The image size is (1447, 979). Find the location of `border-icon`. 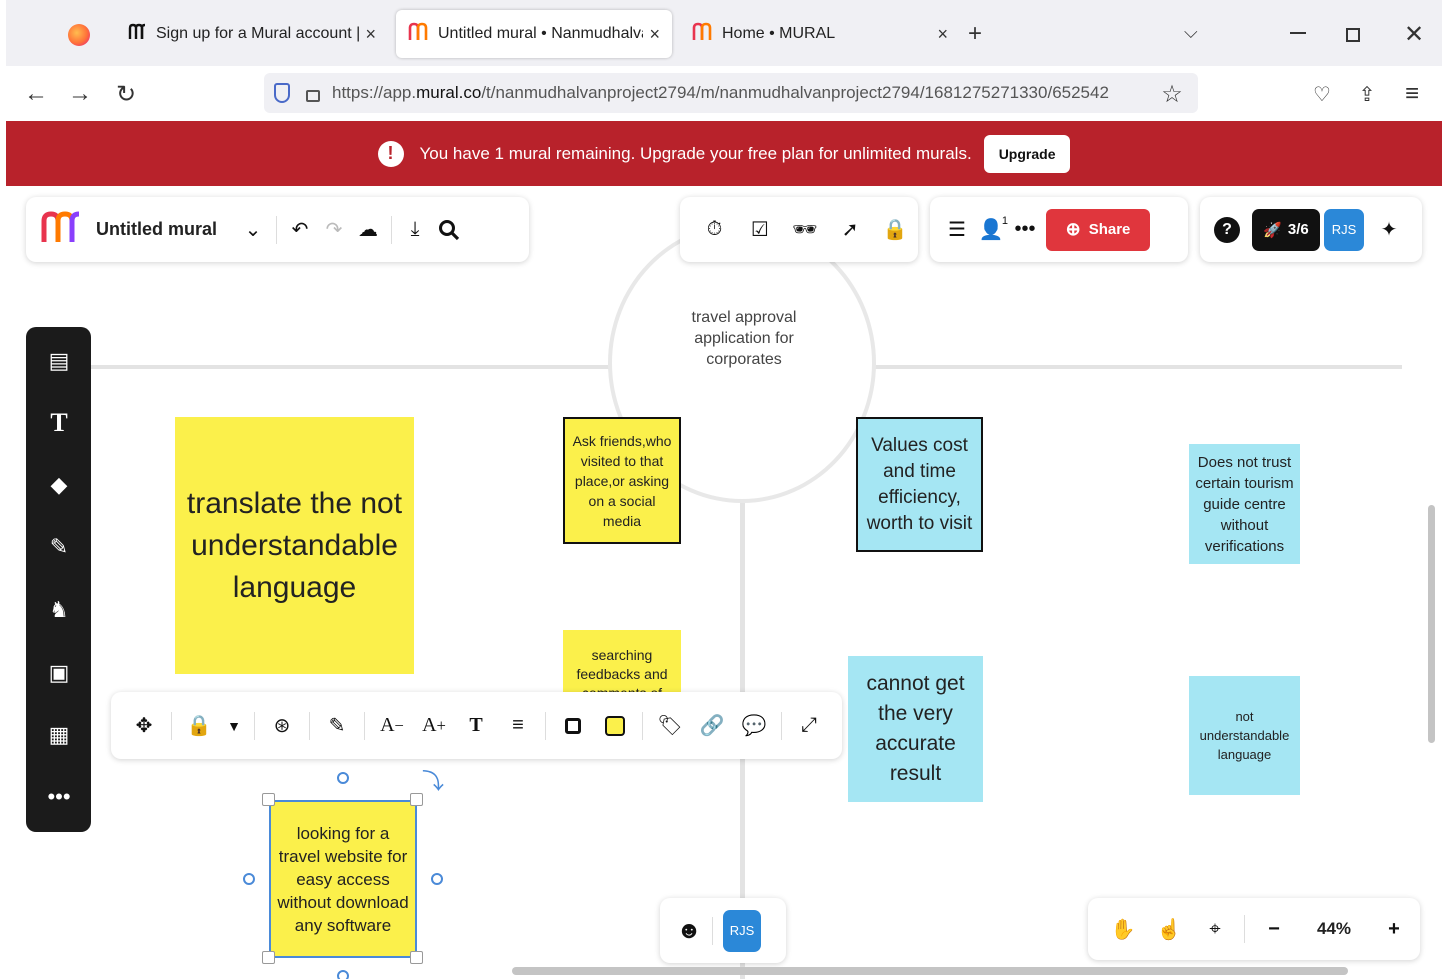

border-icon is located at coordinates (573, 726).